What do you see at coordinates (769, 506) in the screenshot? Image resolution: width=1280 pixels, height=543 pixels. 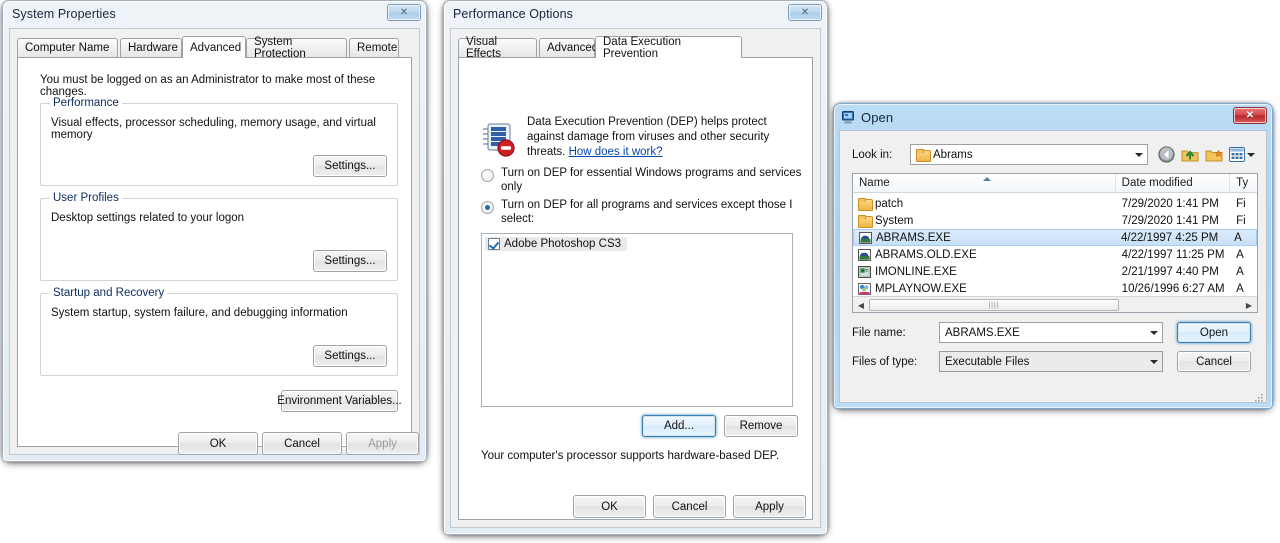 I see `perfopts-apply-button: Apply` at bounding box center [769, 506].